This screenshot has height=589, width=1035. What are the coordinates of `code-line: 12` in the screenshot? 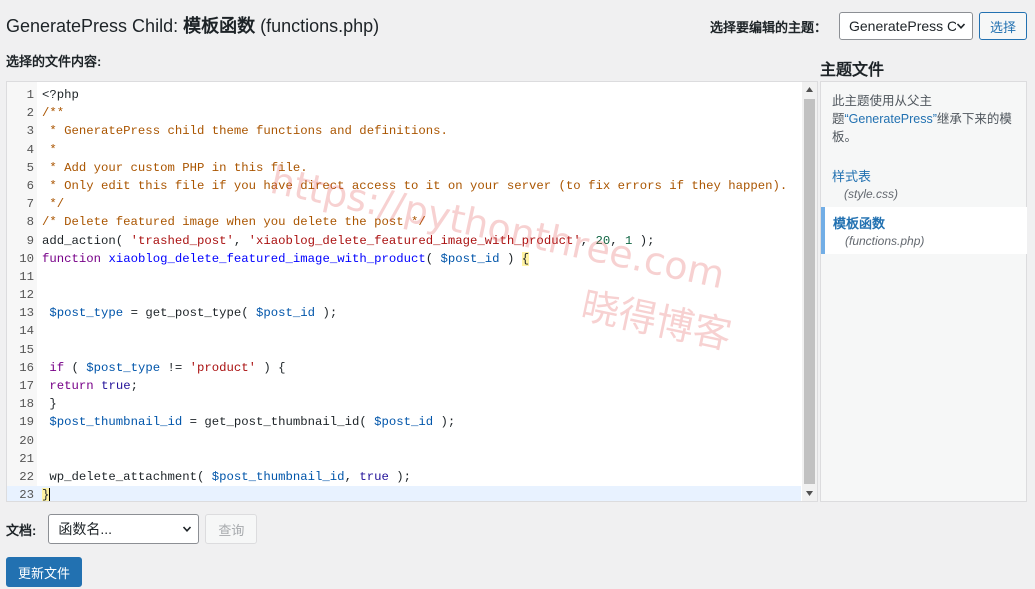 It's located at (404, 295).